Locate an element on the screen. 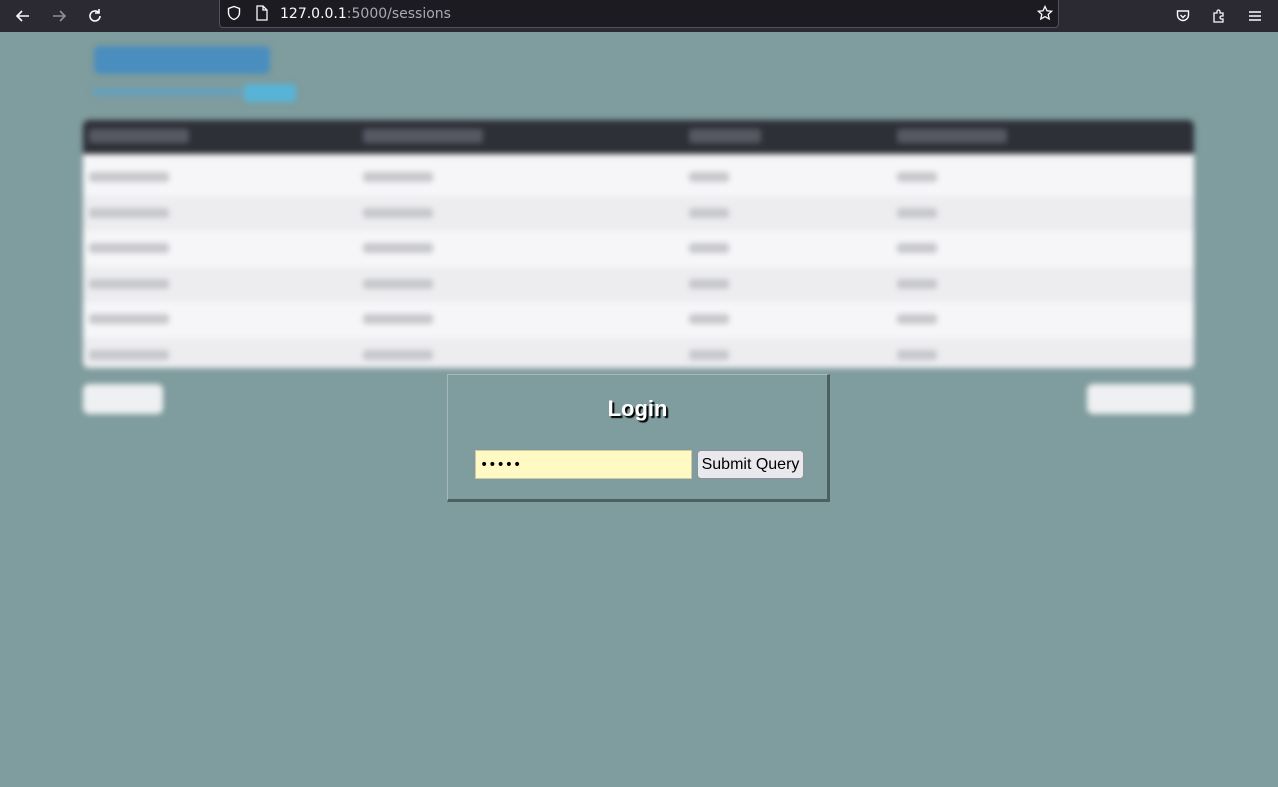  logo-mark is located at coordinates (194, 65).